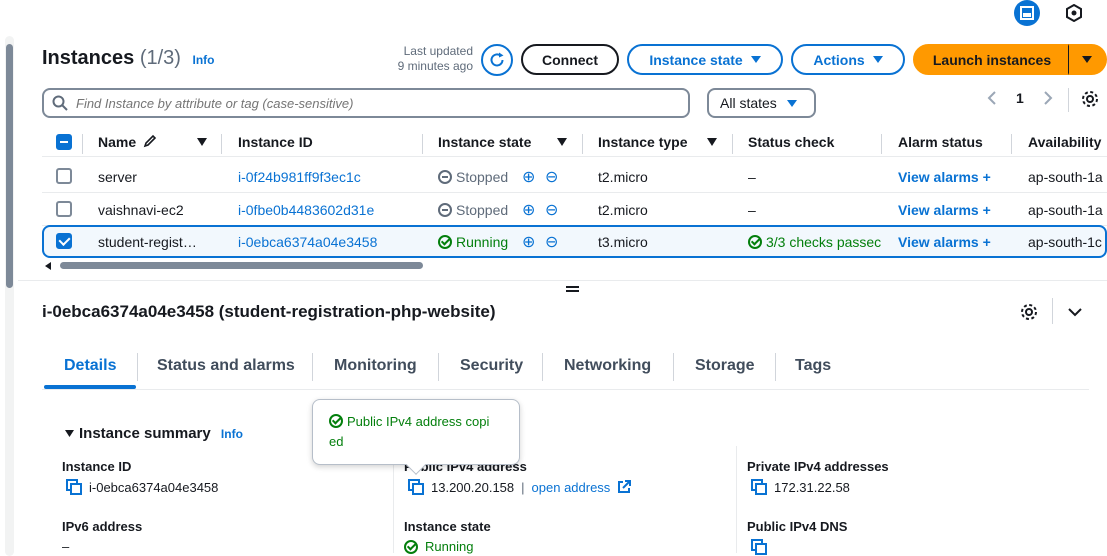 This screenshot has height=556, width=1107. What do you see at coordinates (90, 366) in the screenshot?
I see `tab-details: Details` at bounding box center [90, 366].